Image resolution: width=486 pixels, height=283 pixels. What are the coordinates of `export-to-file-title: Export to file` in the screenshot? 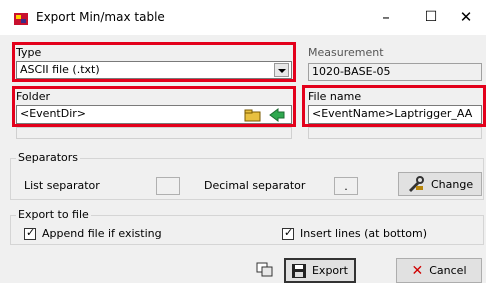 It's located at (53, 214).